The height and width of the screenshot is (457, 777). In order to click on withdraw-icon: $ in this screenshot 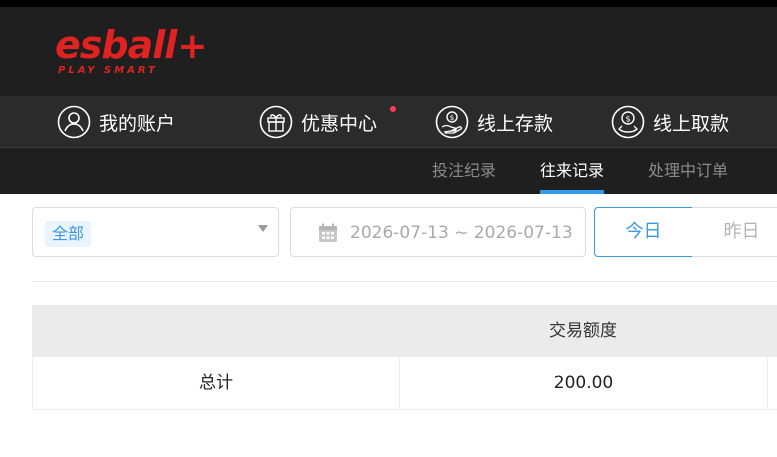, I will do `click(628, 122)`.